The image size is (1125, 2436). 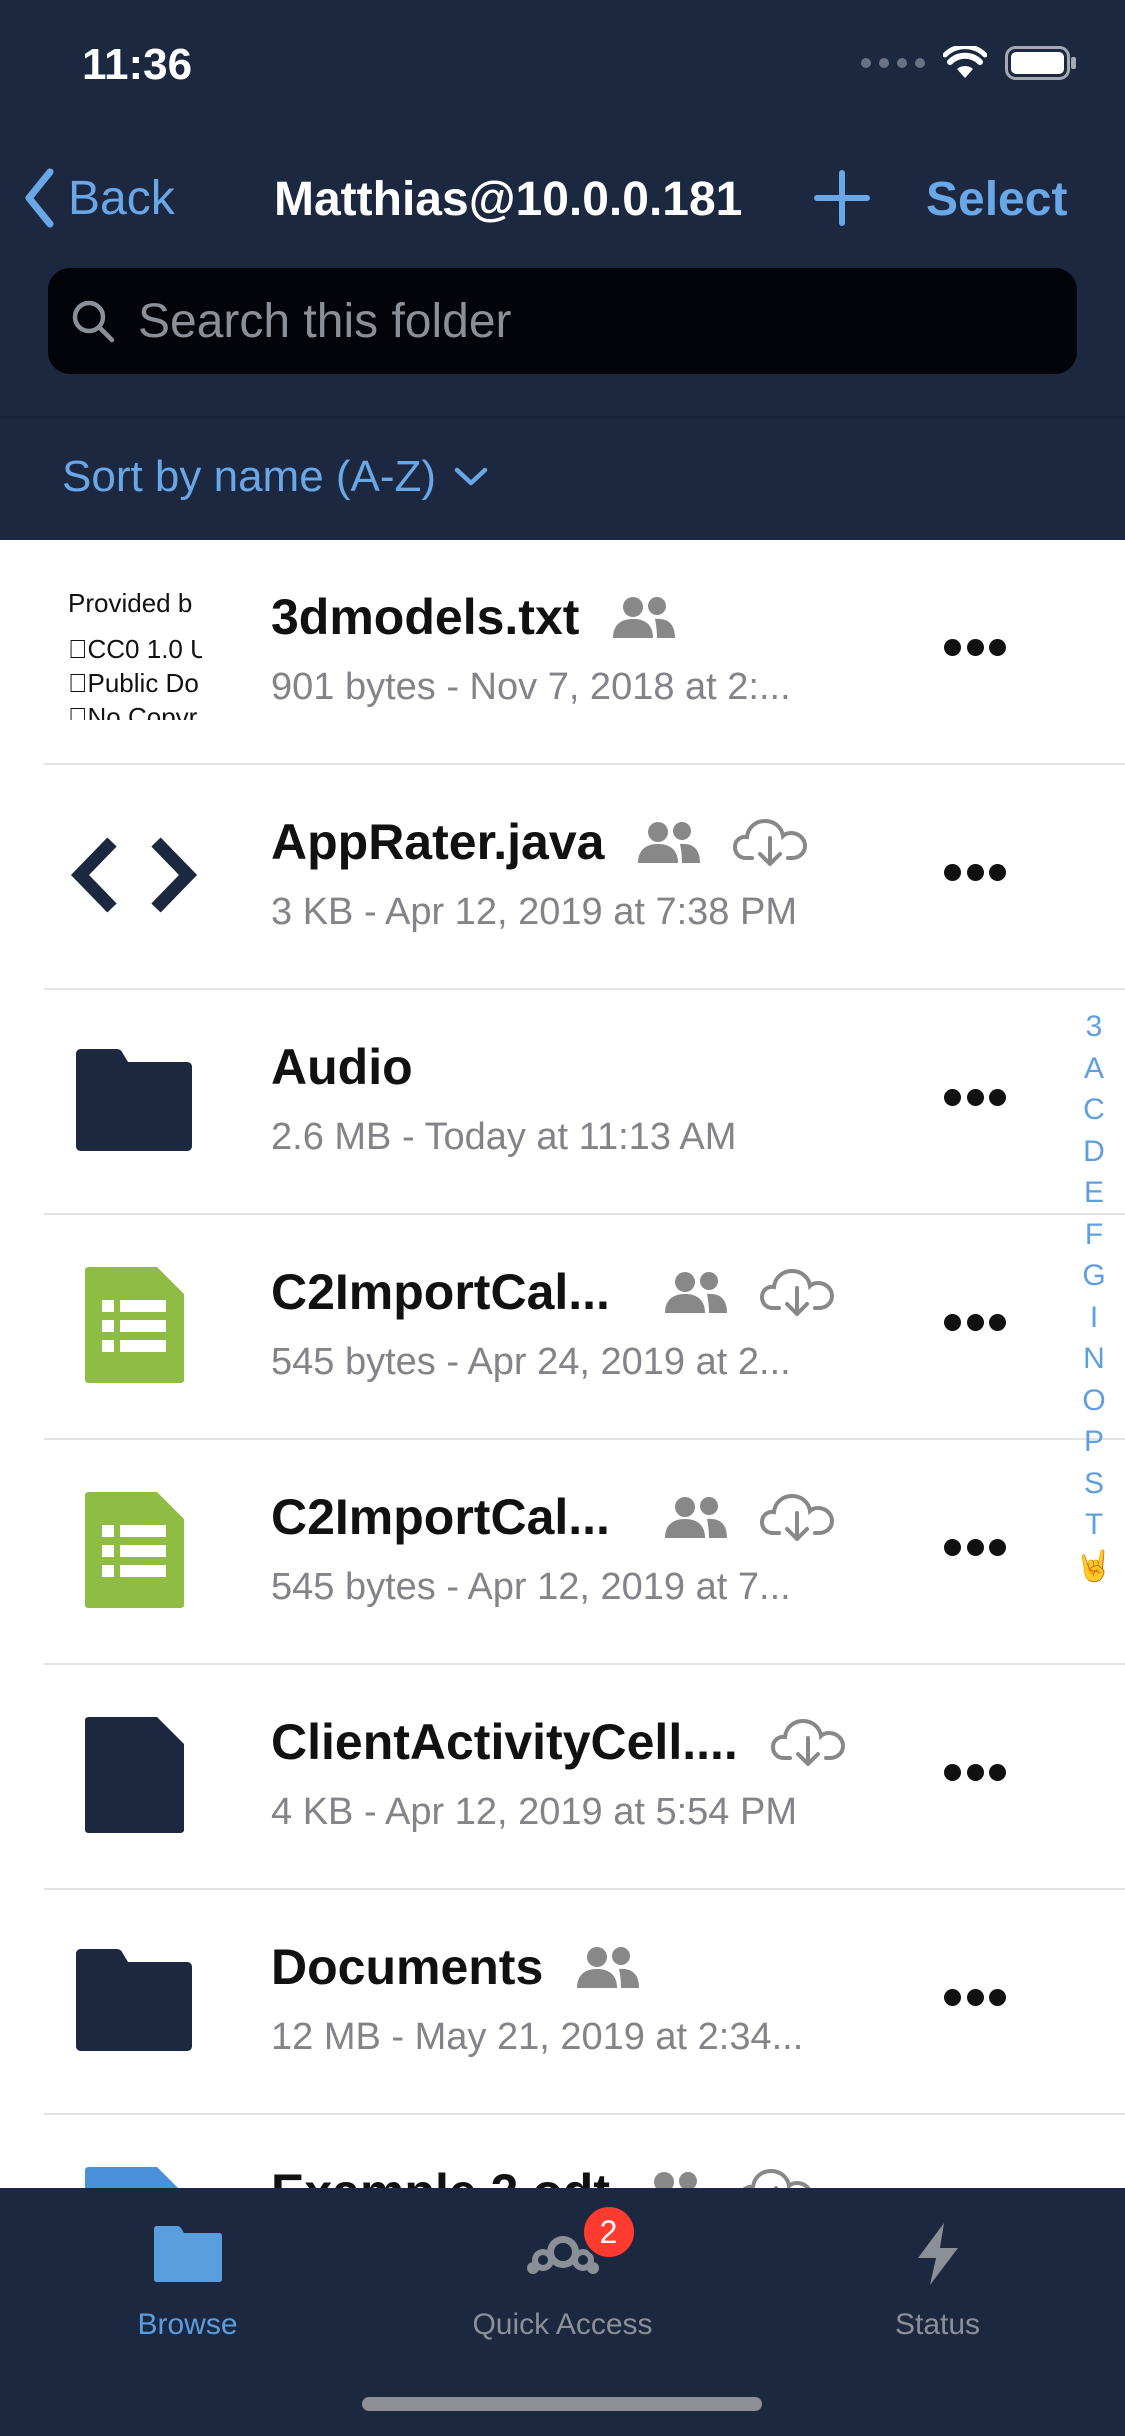 I want to click on add-button, so click(x=842, y=198).